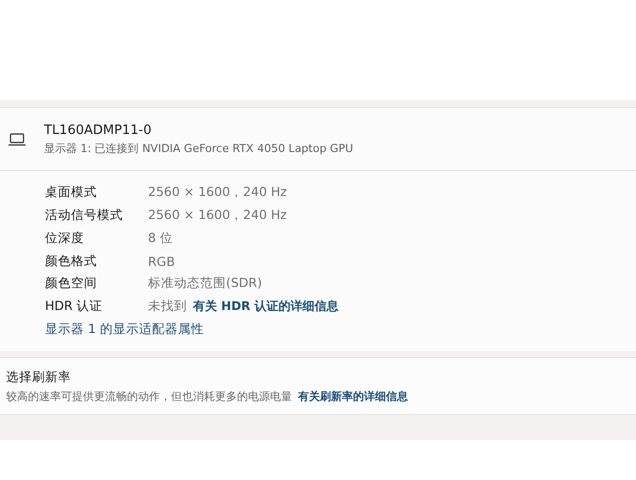  What do you see at coordinates (71, 283) in the screenshot?
I see `detail-label: 颜色空间` at bounding box center [71, 283].